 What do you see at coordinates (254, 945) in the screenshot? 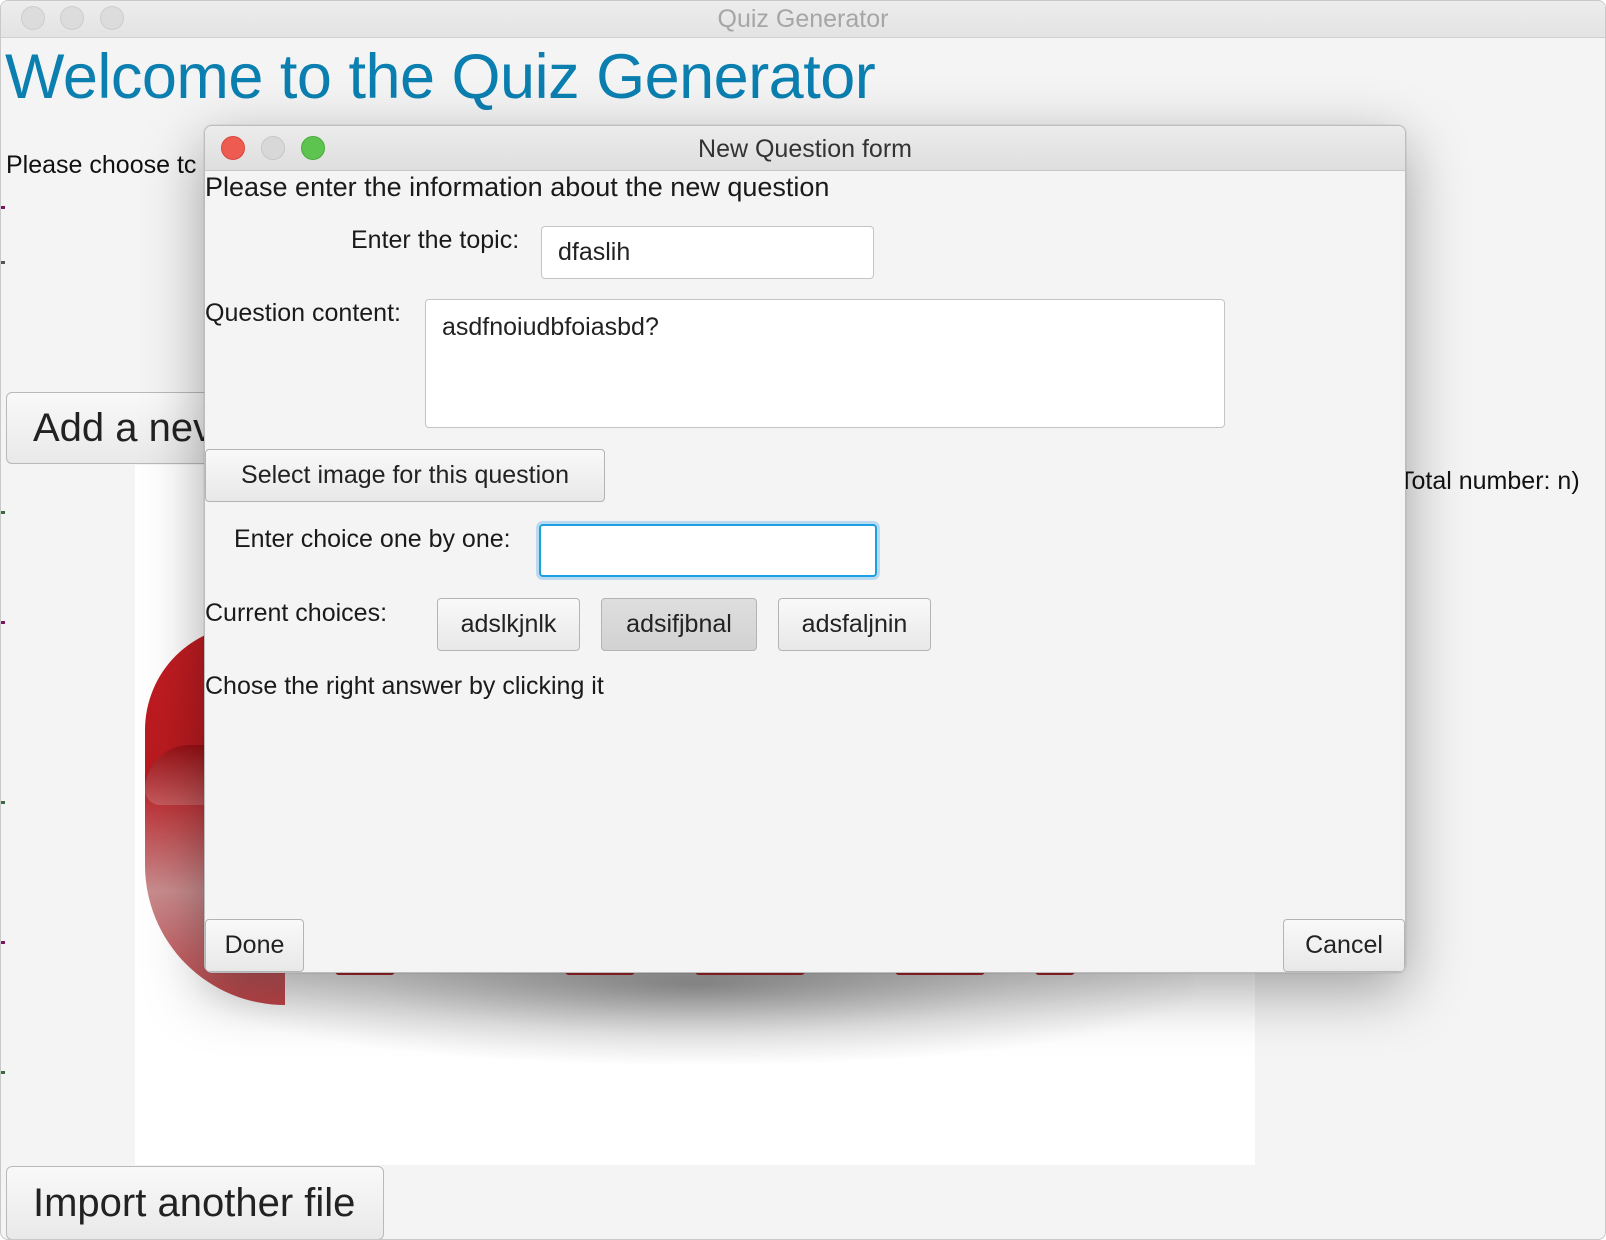
I see `done-button: Done` at bounding box center [254, 945].